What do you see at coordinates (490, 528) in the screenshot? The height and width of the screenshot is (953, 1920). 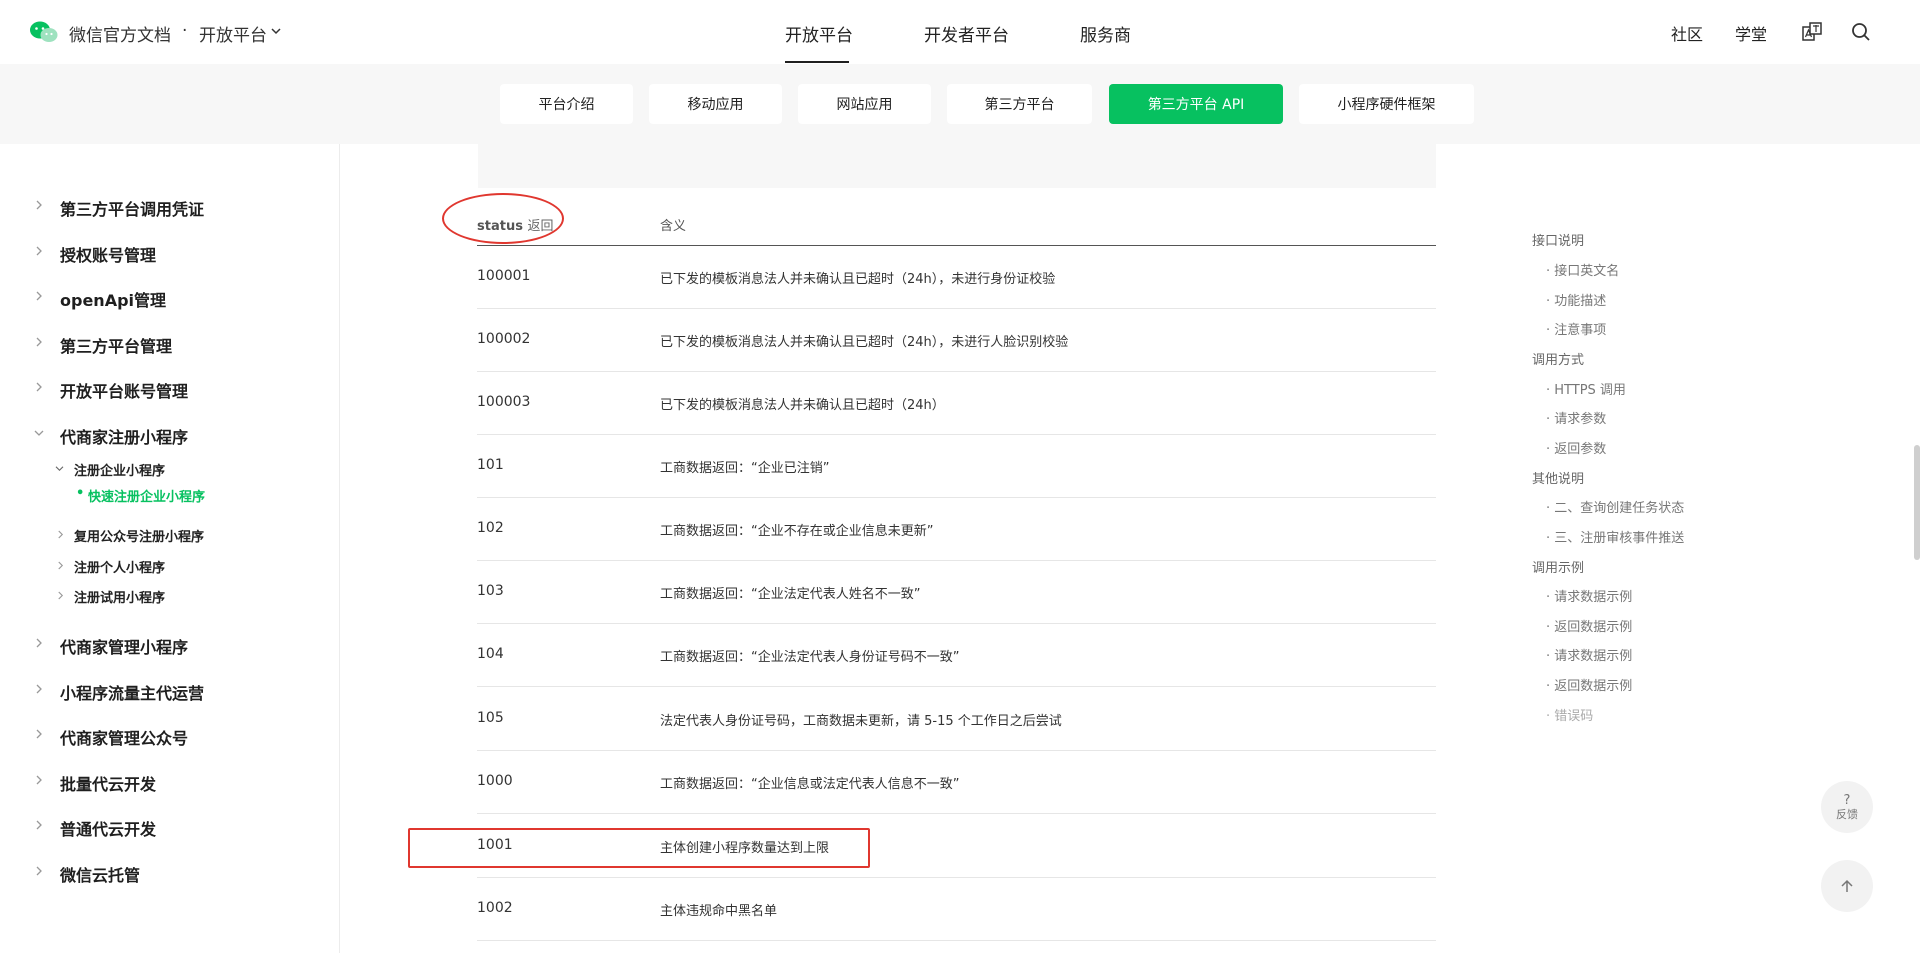 I see `status-code: 102` at bounding box center [490, 528].